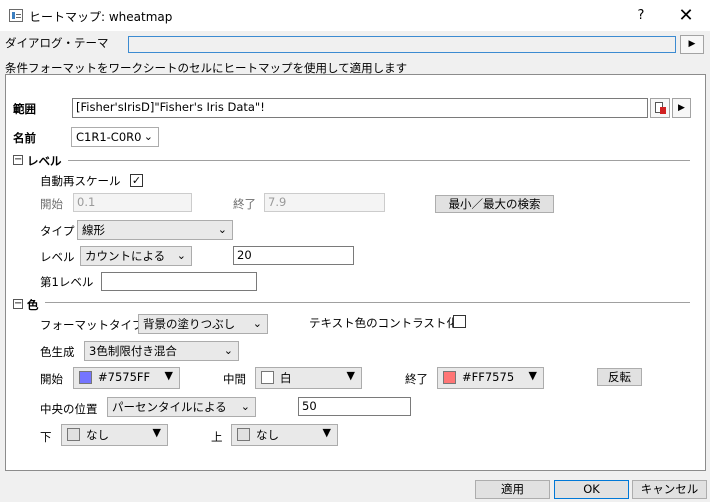 Image resolution: width=710 pixels, height=502 pixels. I want to click on above-label: 上, so click(217, 437).